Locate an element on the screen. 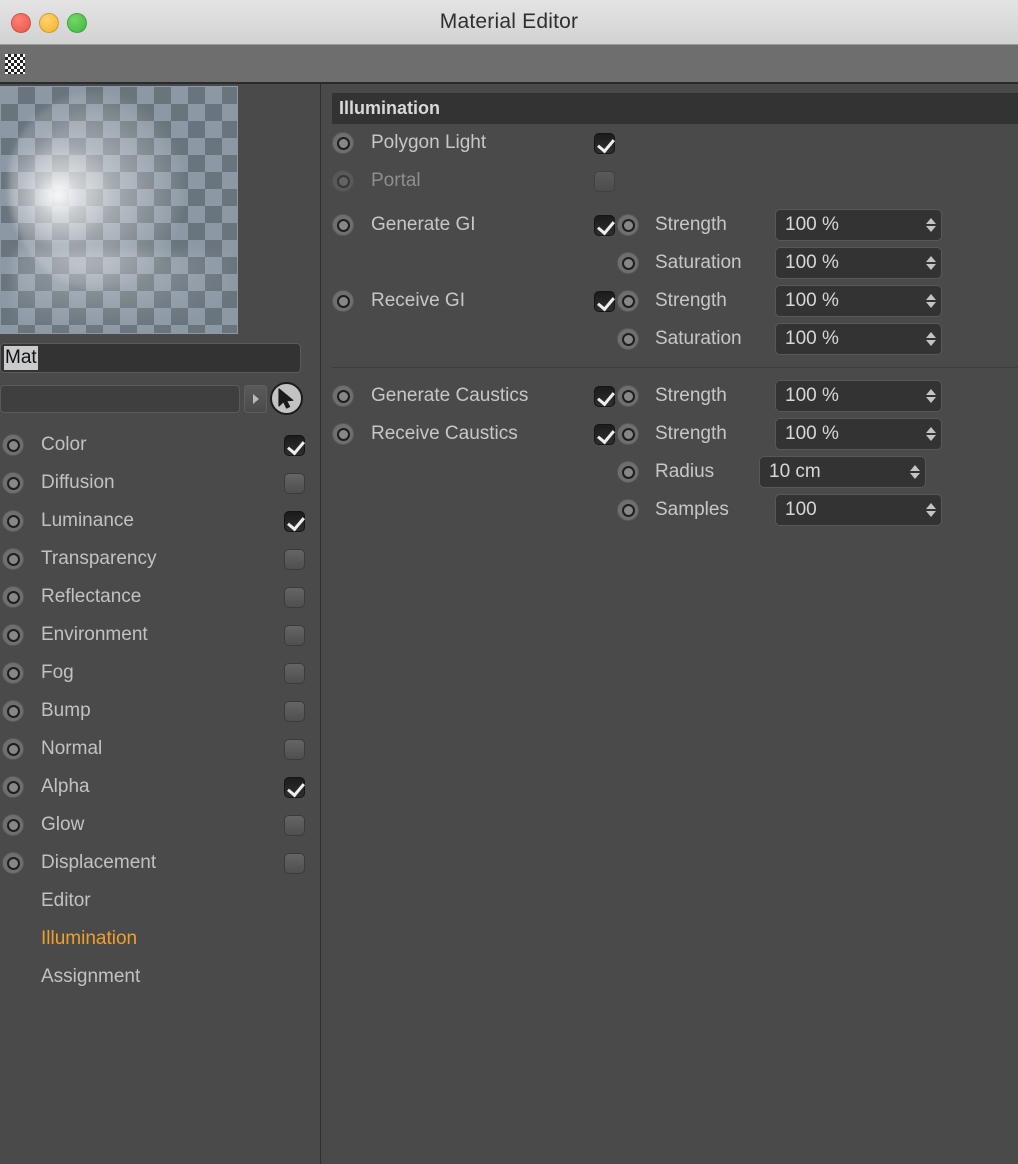 This screenshot has width=1018, height=1164. channel-row-color: Color is located at coordinates (160, 445).